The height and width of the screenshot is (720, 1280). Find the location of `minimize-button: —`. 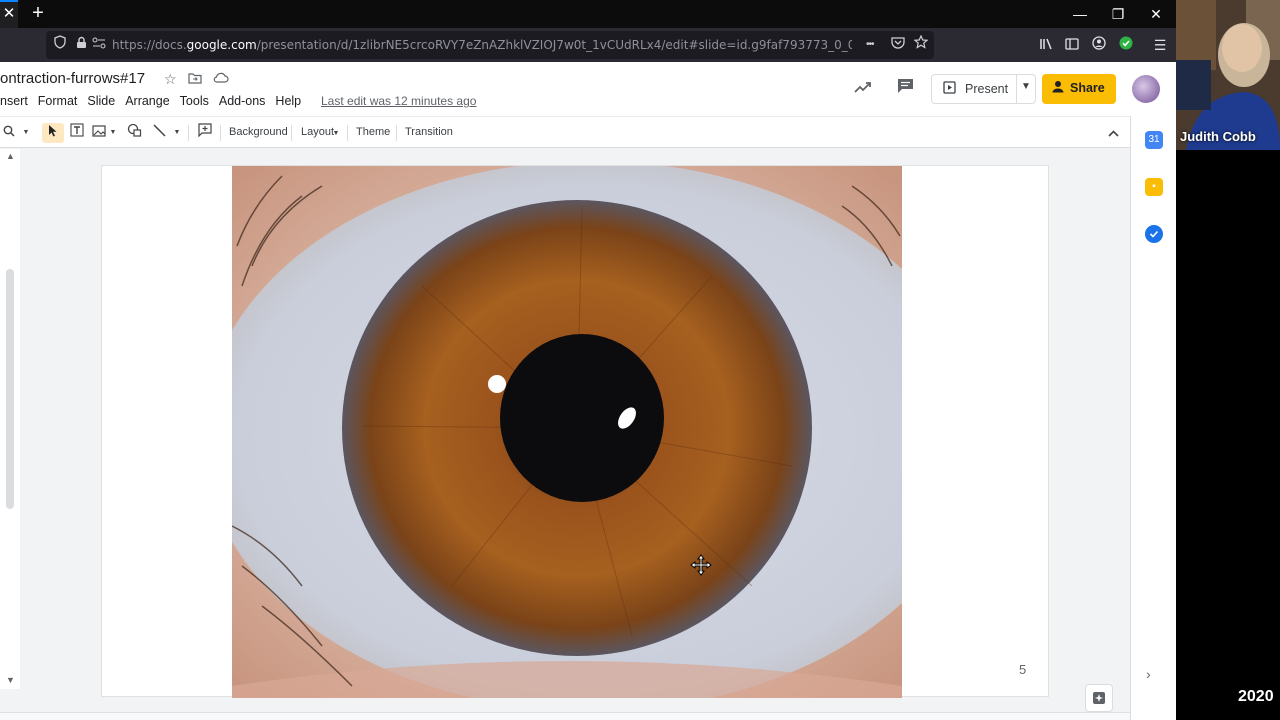

minimize-button: — is located at coordinates (1080, 14).